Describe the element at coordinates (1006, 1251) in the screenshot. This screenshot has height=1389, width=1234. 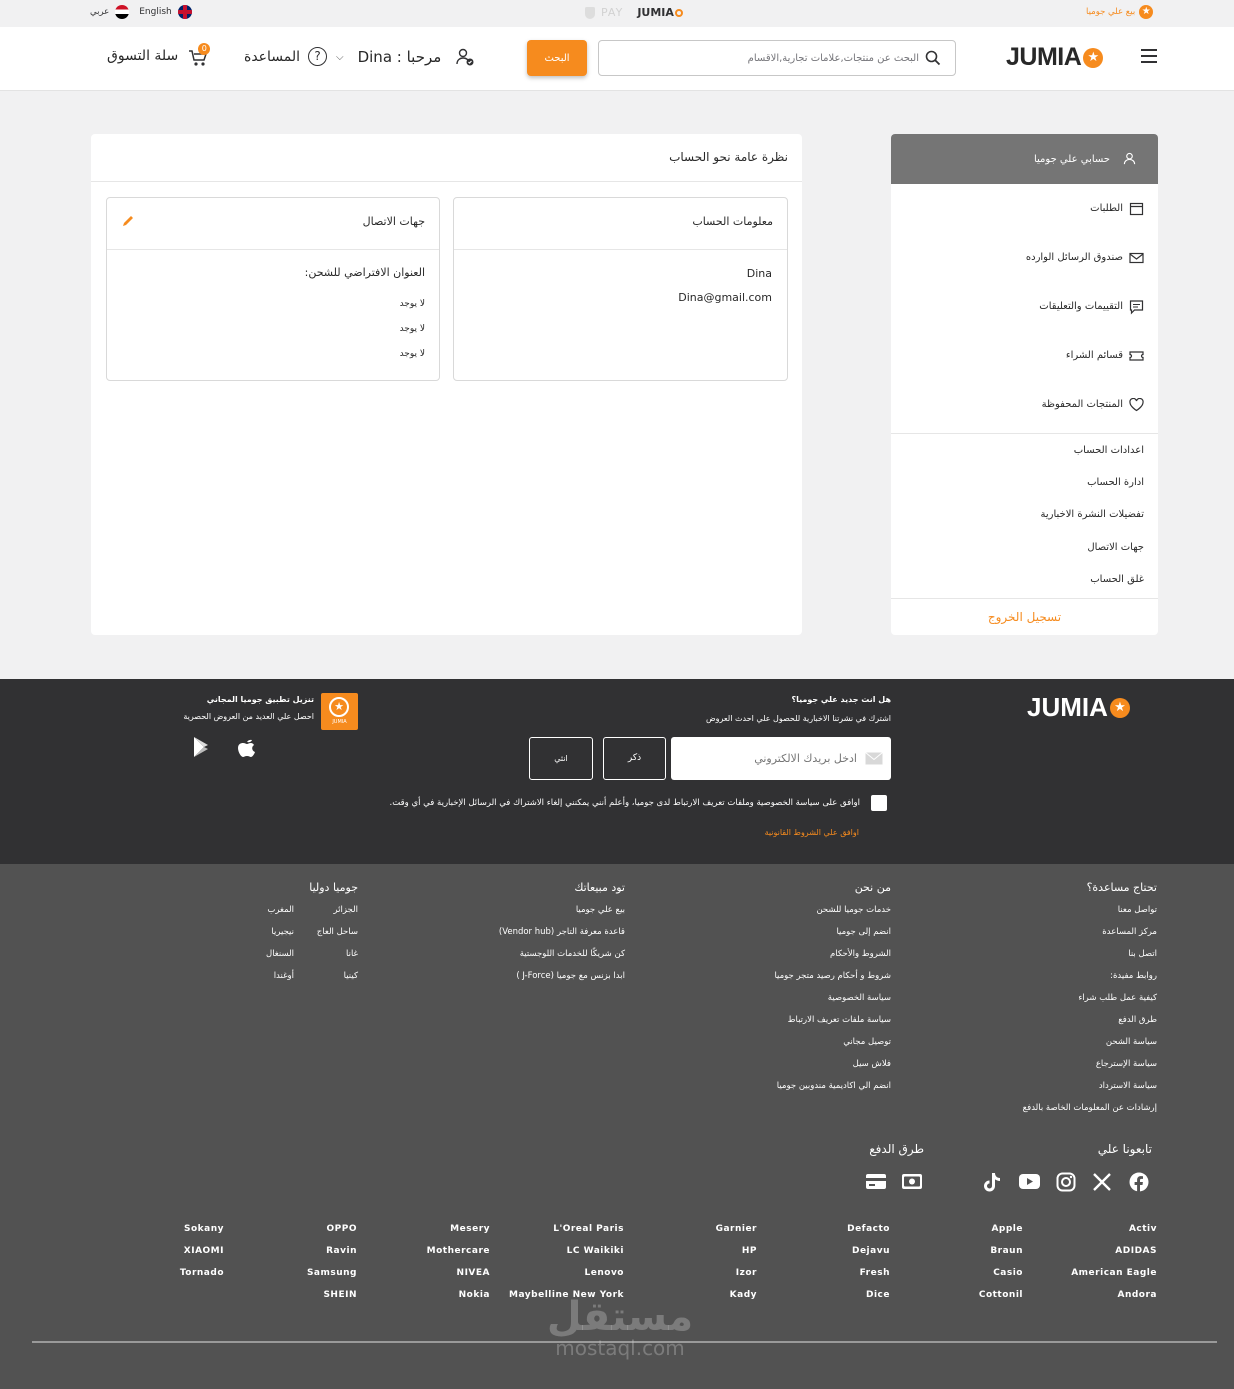
I see `brand-link: Braun` at that location.